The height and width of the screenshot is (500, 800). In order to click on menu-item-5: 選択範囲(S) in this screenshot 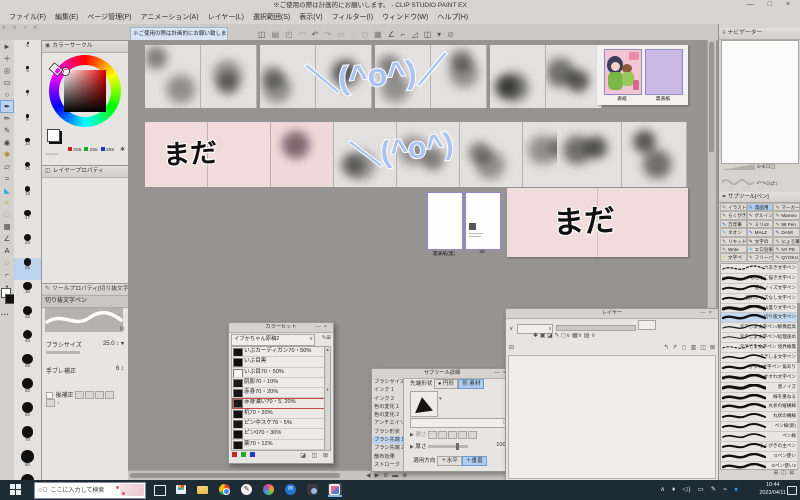, I will do `click(271, 17)`.